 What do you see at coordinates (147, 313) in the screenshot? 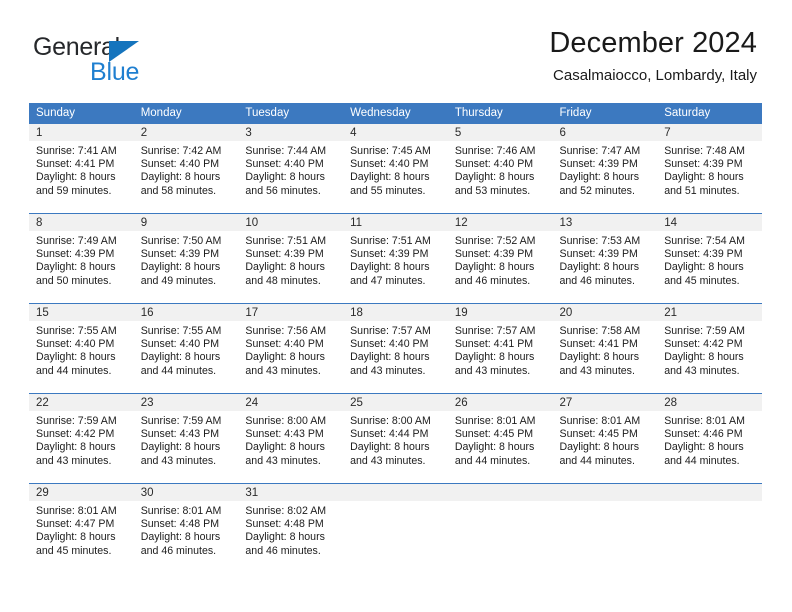
I see `day-number: 16` at bounding box center [147, 313].